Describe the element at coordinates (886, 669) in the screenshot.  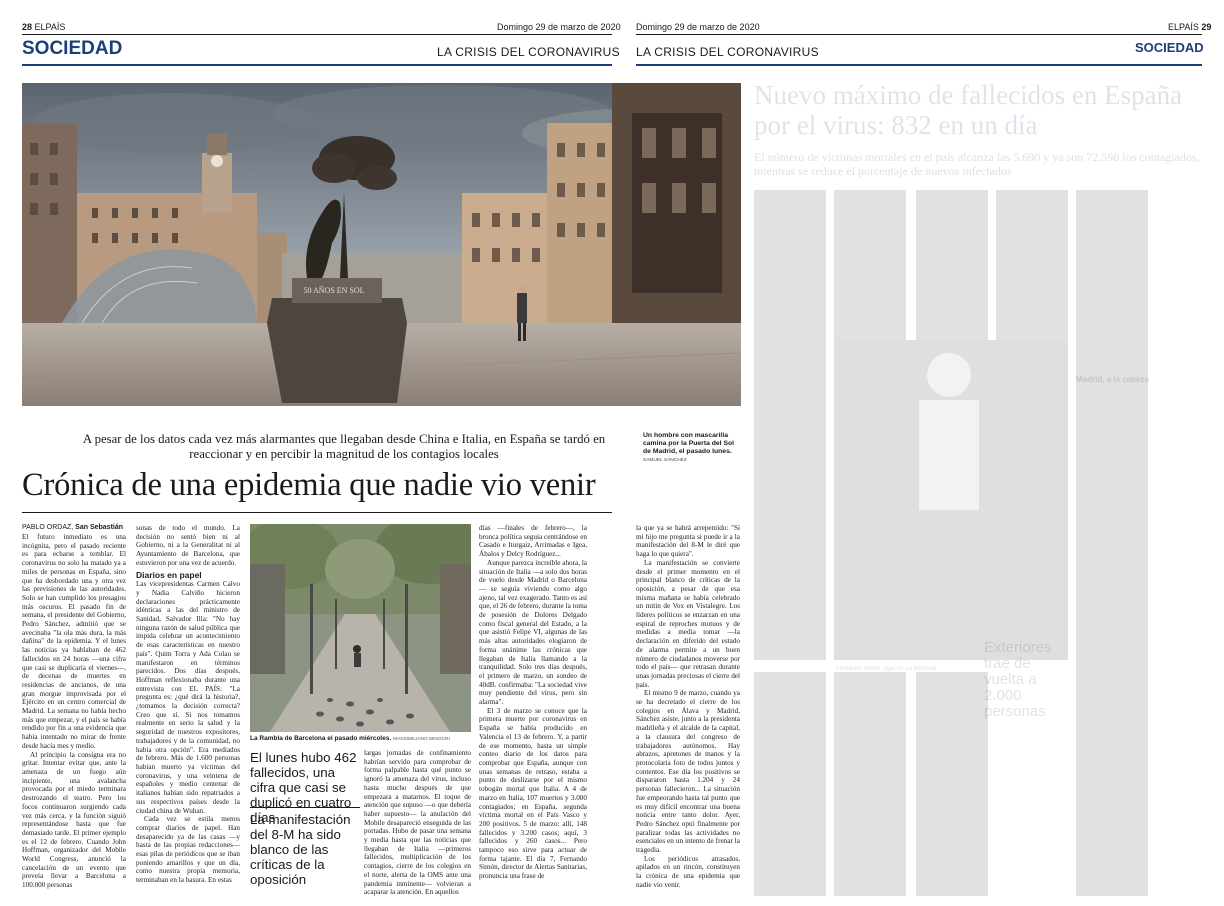
I see `faded-photo-caption: Fernando Simón, ayer en La Moncloa` at that location.